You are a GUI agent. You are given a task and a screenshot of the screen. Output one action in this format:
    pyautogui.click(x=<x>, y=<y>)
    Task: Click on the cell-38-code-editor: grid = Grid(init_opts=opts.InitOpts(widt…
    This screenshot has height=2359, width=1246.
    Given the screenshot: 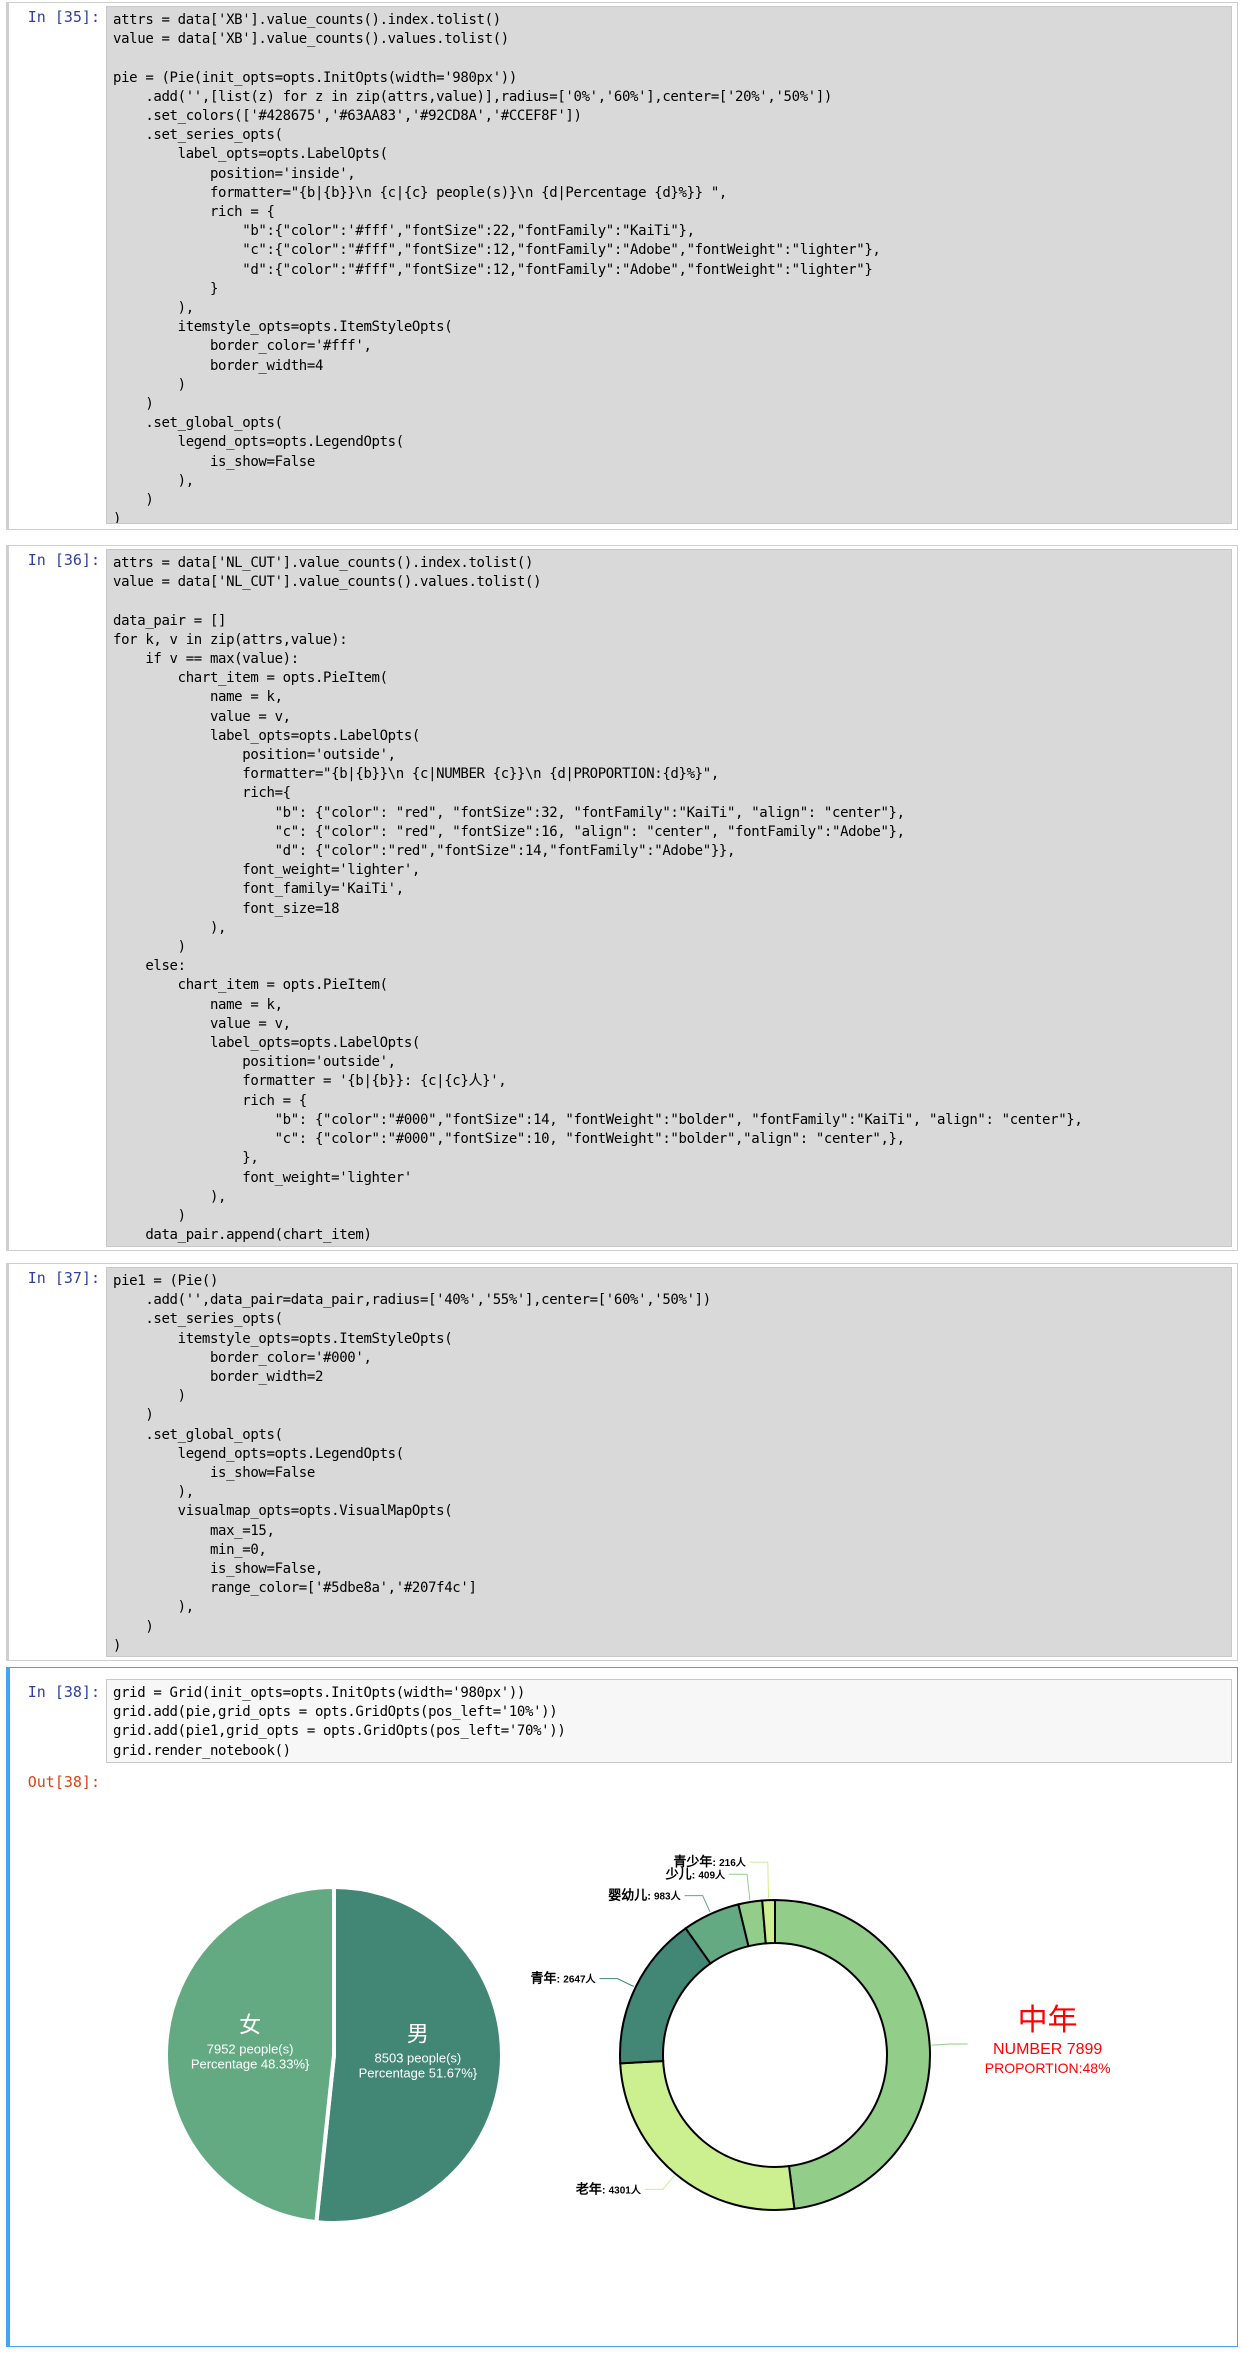 What is the action you would take?
    pyautogui.click(x=669, y=1721)
    